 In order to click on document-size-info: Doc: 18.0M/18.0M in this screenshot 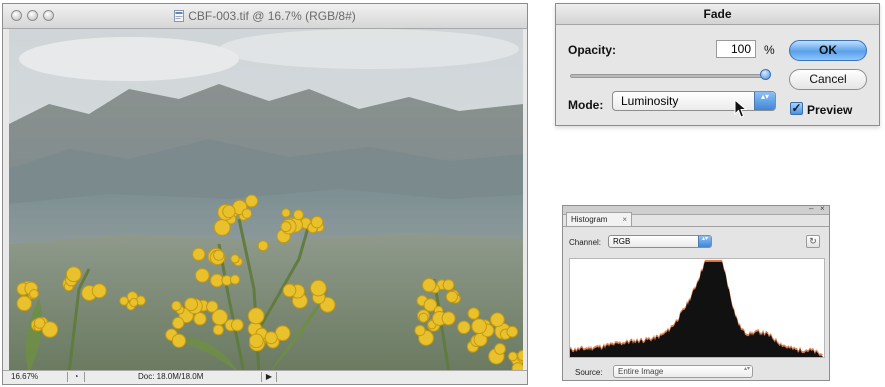, I will do `click(171, 376)`.